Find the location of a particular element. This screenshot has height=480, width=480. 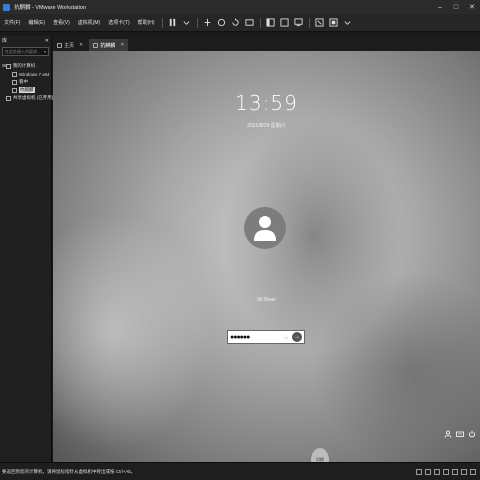

hdd-icon is located at coordinates (419, 471).